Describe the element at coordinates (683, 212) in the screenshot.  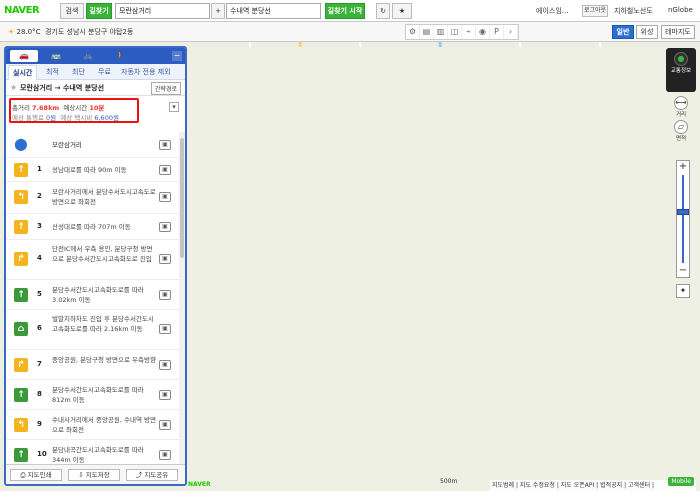
I see `zoom-slider-handle` at that location.